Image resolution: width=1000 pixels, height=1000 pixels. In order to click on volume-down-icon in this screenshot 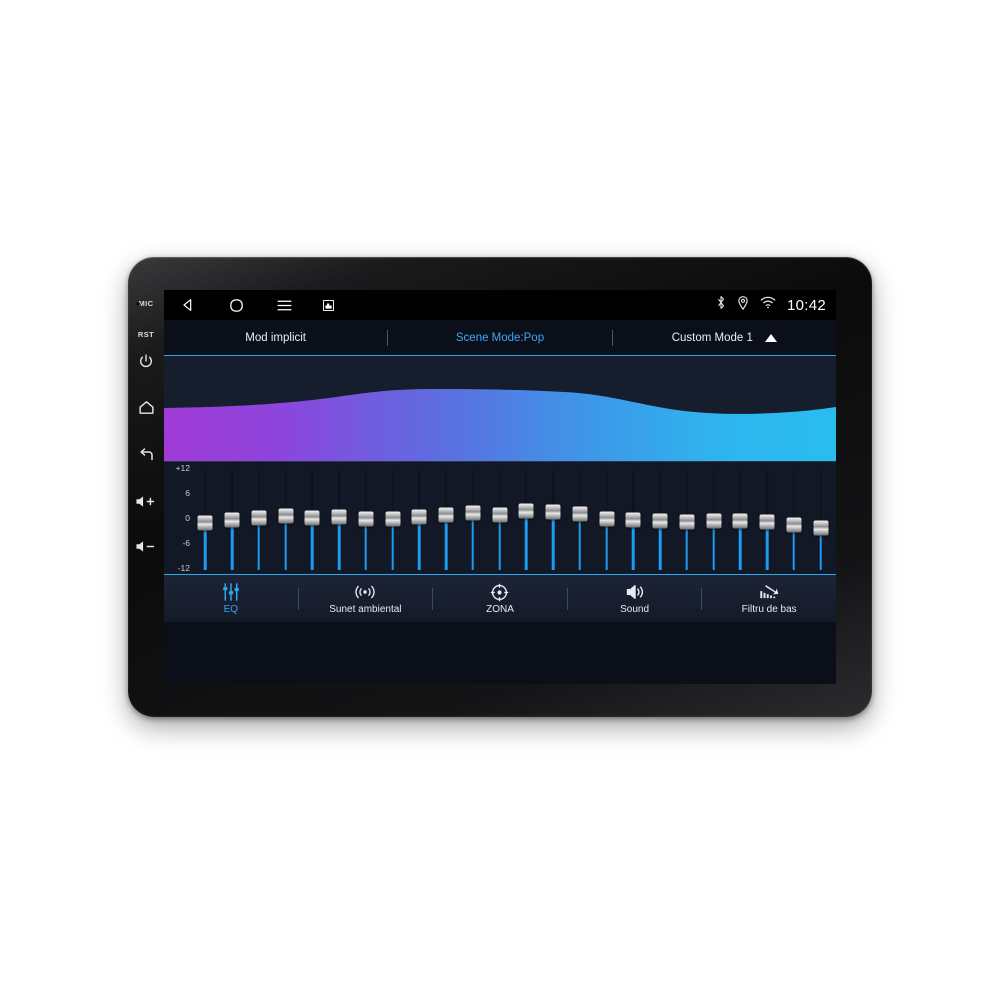, I will do `click(146, 546)`.